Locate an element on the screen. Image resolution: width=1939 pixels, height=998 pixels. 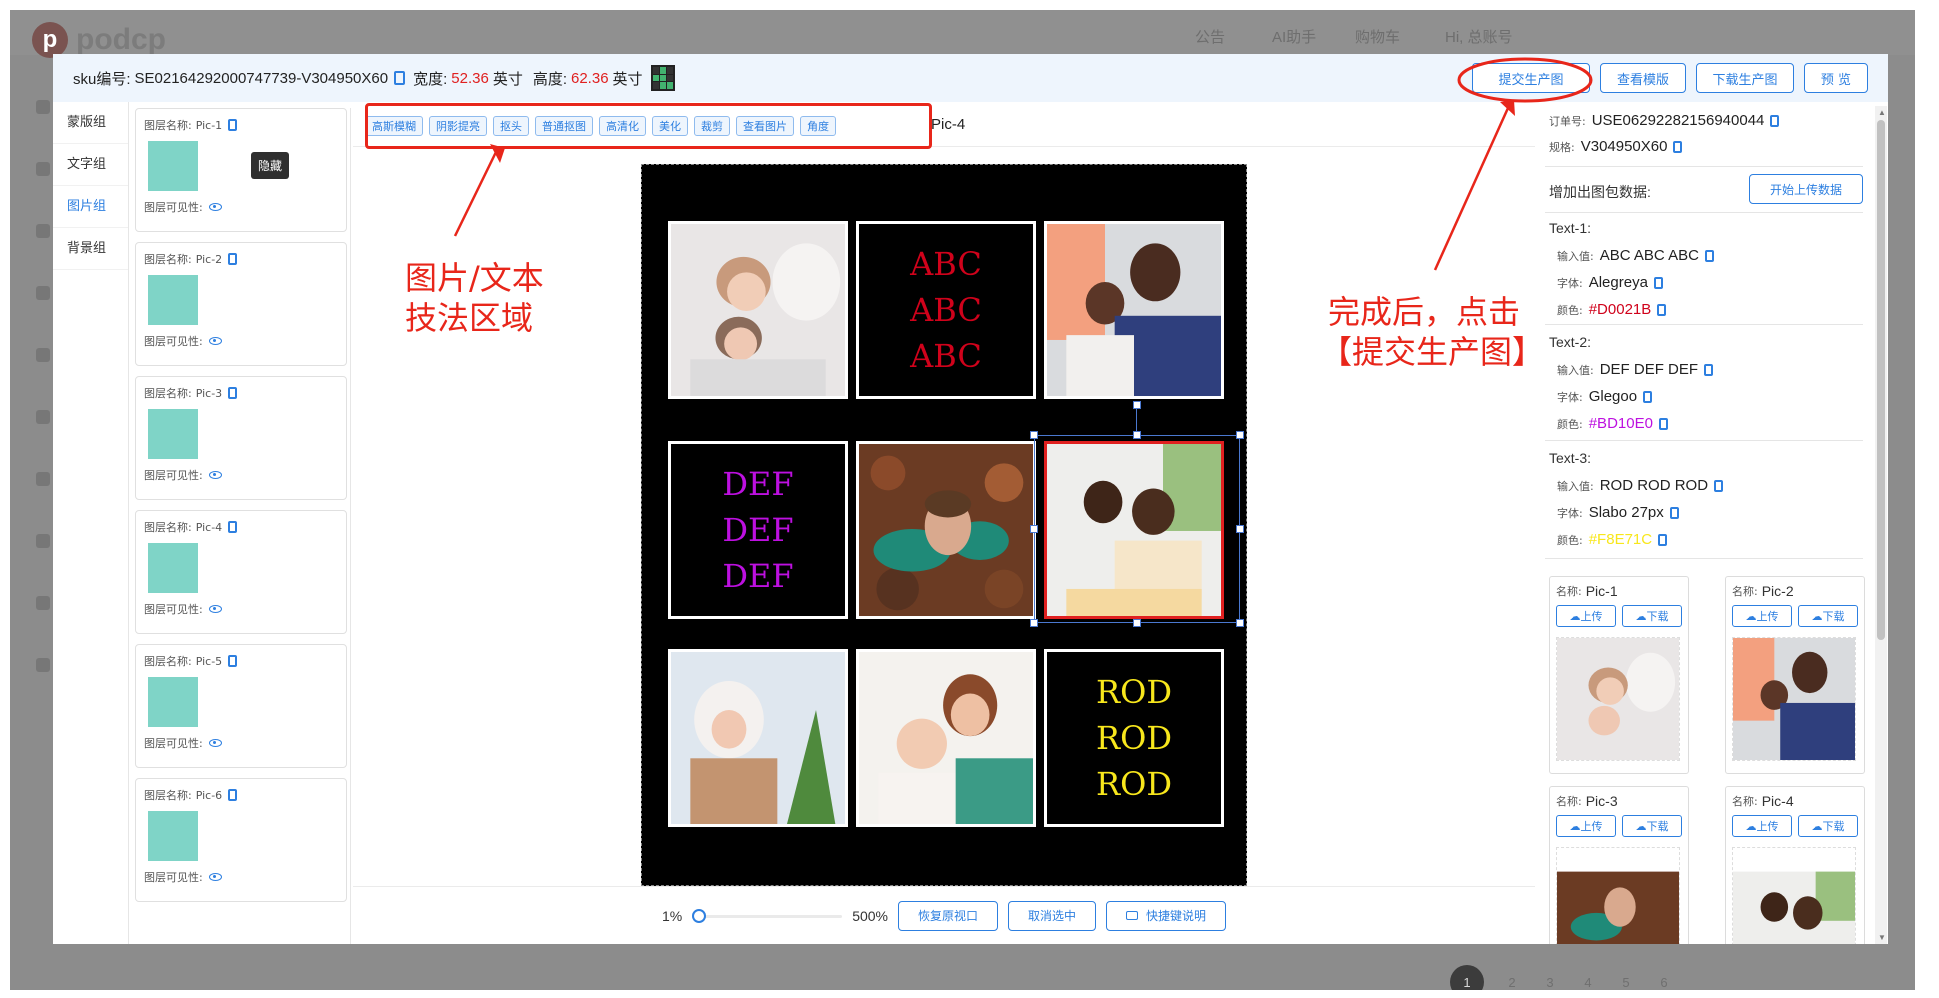
family-photo is located at coordinates (1134, 310).